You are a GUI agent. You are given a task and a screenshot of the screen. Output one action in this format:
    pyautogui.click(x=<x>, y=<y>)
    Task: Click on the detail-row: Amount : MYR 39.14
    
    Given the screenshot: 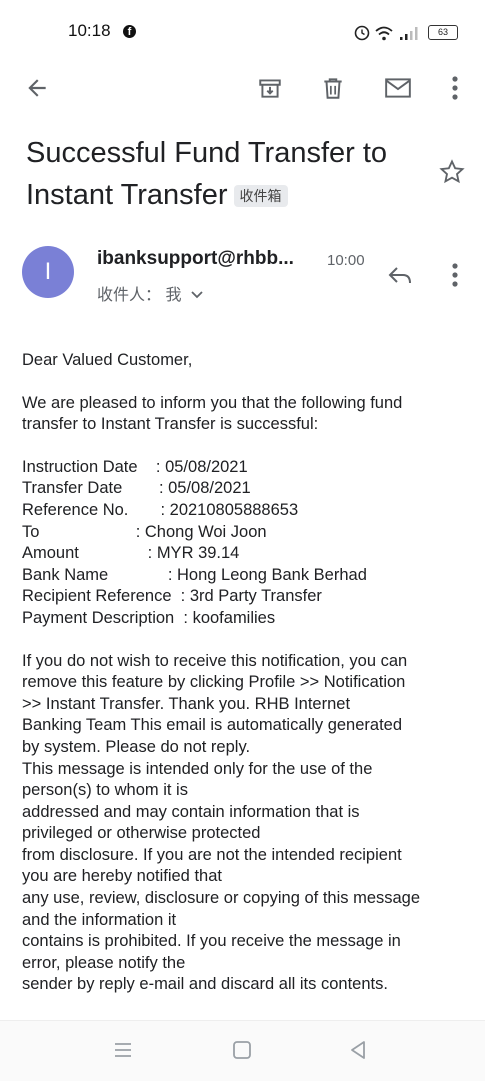 What is the action you would take?
    pyautogui.click(x=131, y=553)
    